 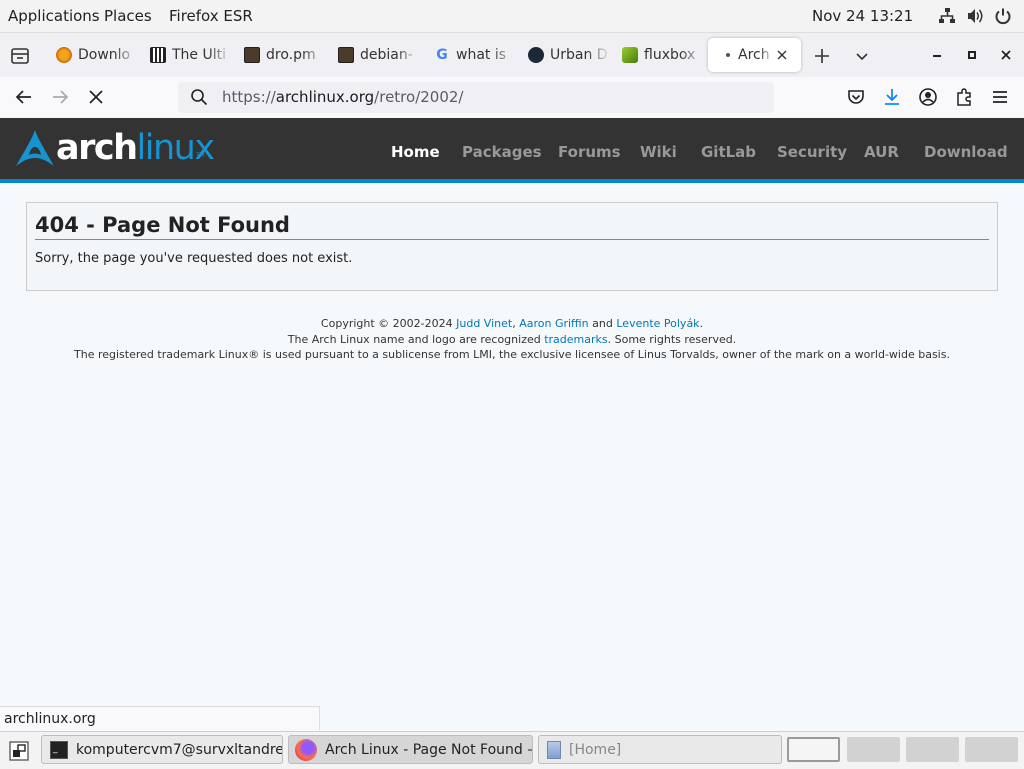 I want to click on show-desktop-icon, so click(x=19, y=751).